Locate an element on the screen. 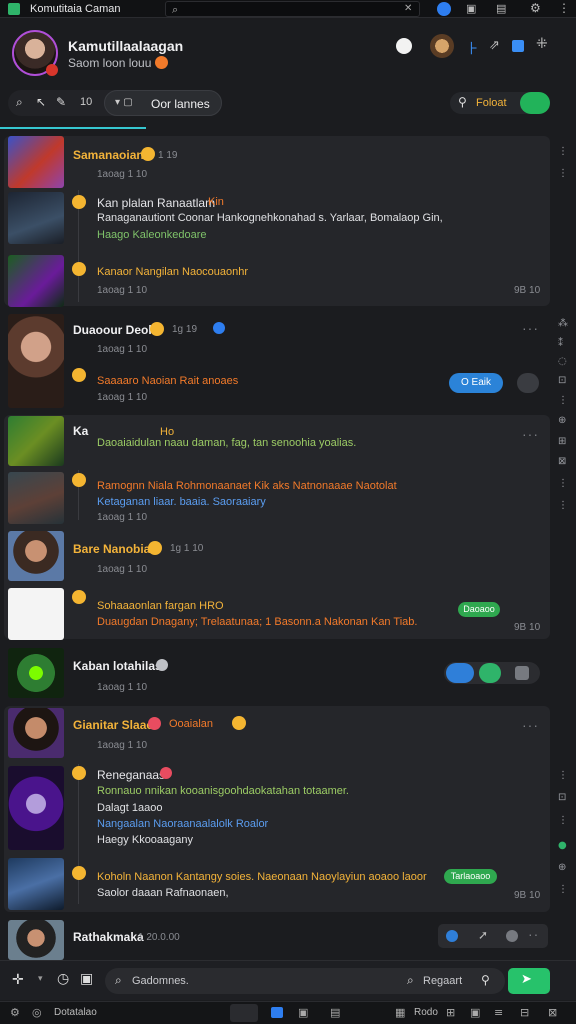 This screenshot has height=1024, width=576. bookmark-icon is located at coordinates (518, 46).